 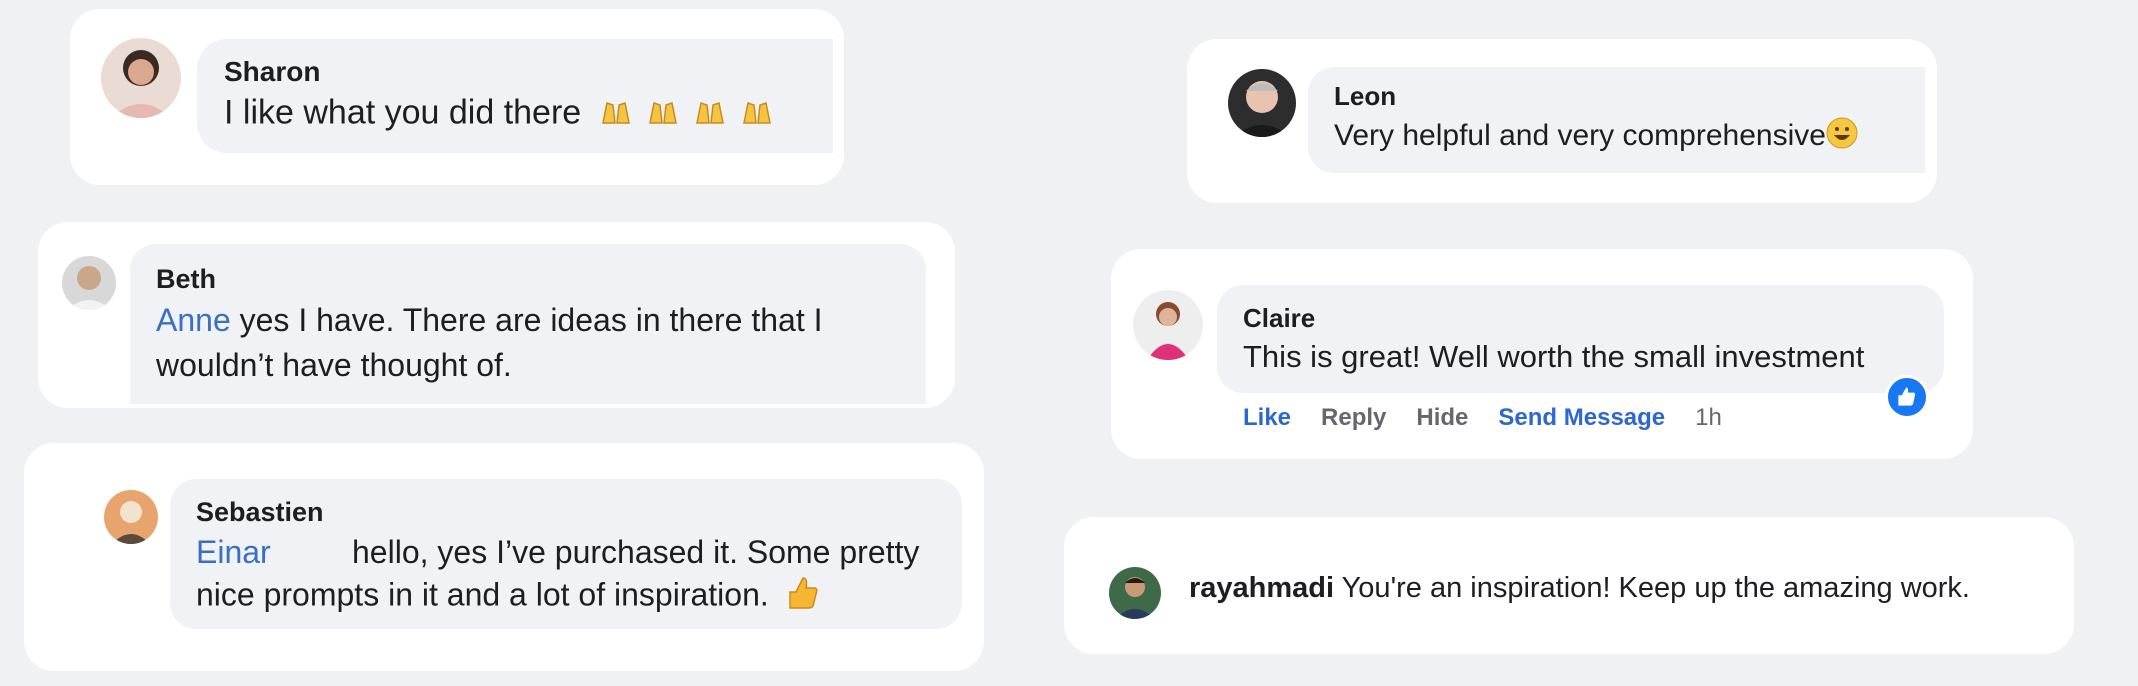 What do you see at coordinates (1442, 417) in the screenshot?
I see `hide-action: Hide` at bounding box center [1442, 417].